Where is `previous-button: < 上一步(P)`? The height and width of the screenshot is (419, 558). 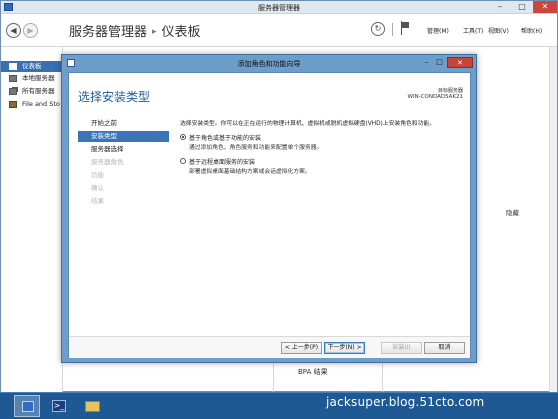 previous-button: < 上一步(P) is located at coordinates (301, 348).